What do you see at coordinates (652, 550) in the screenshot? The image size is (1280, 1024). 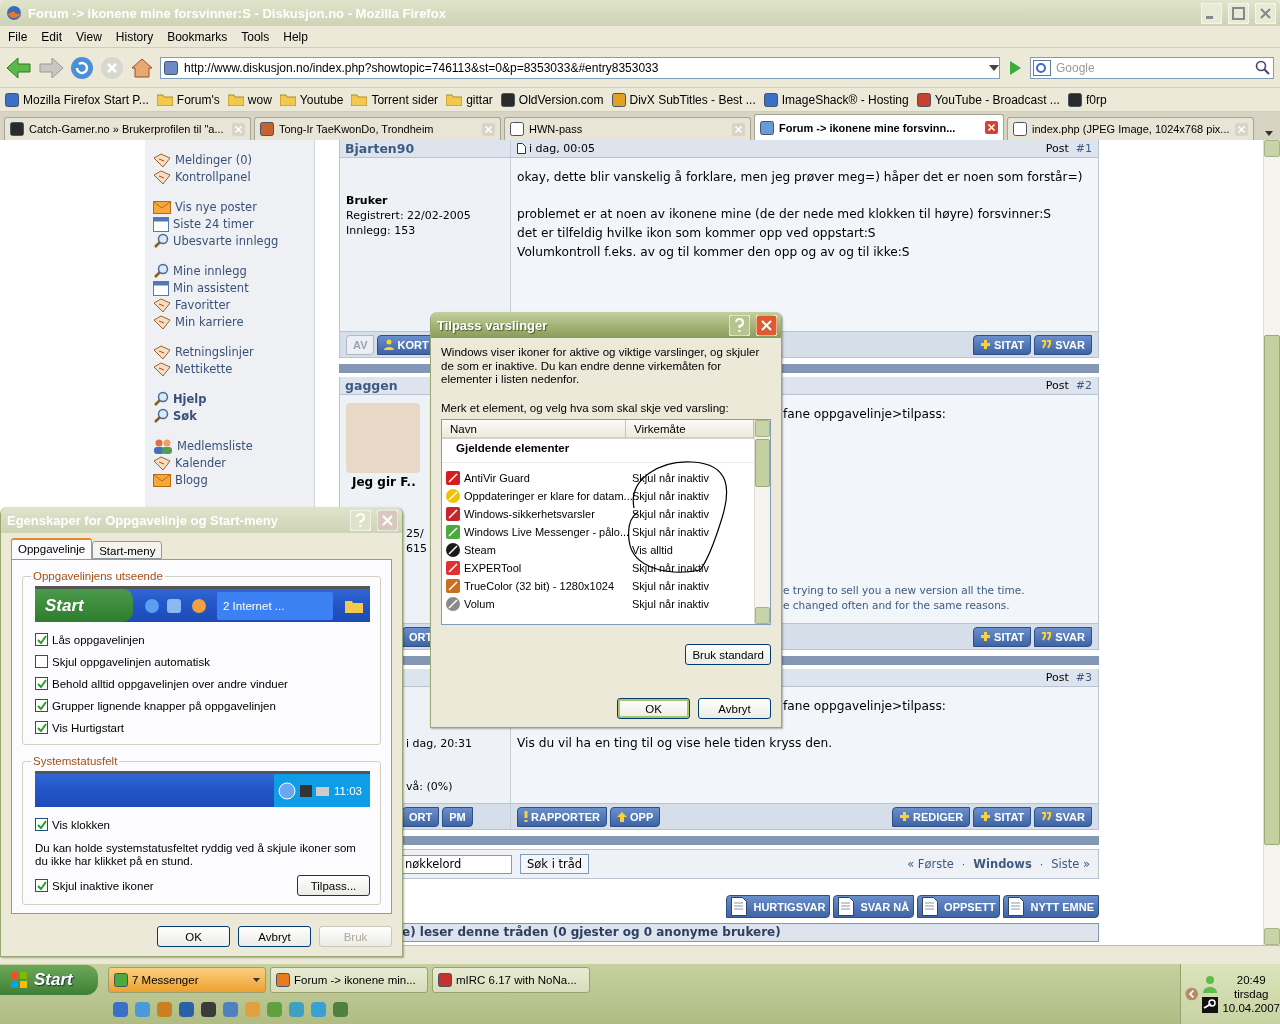 I see `list-item-behavior: Vis alltid` at bounding box center [652, 550].